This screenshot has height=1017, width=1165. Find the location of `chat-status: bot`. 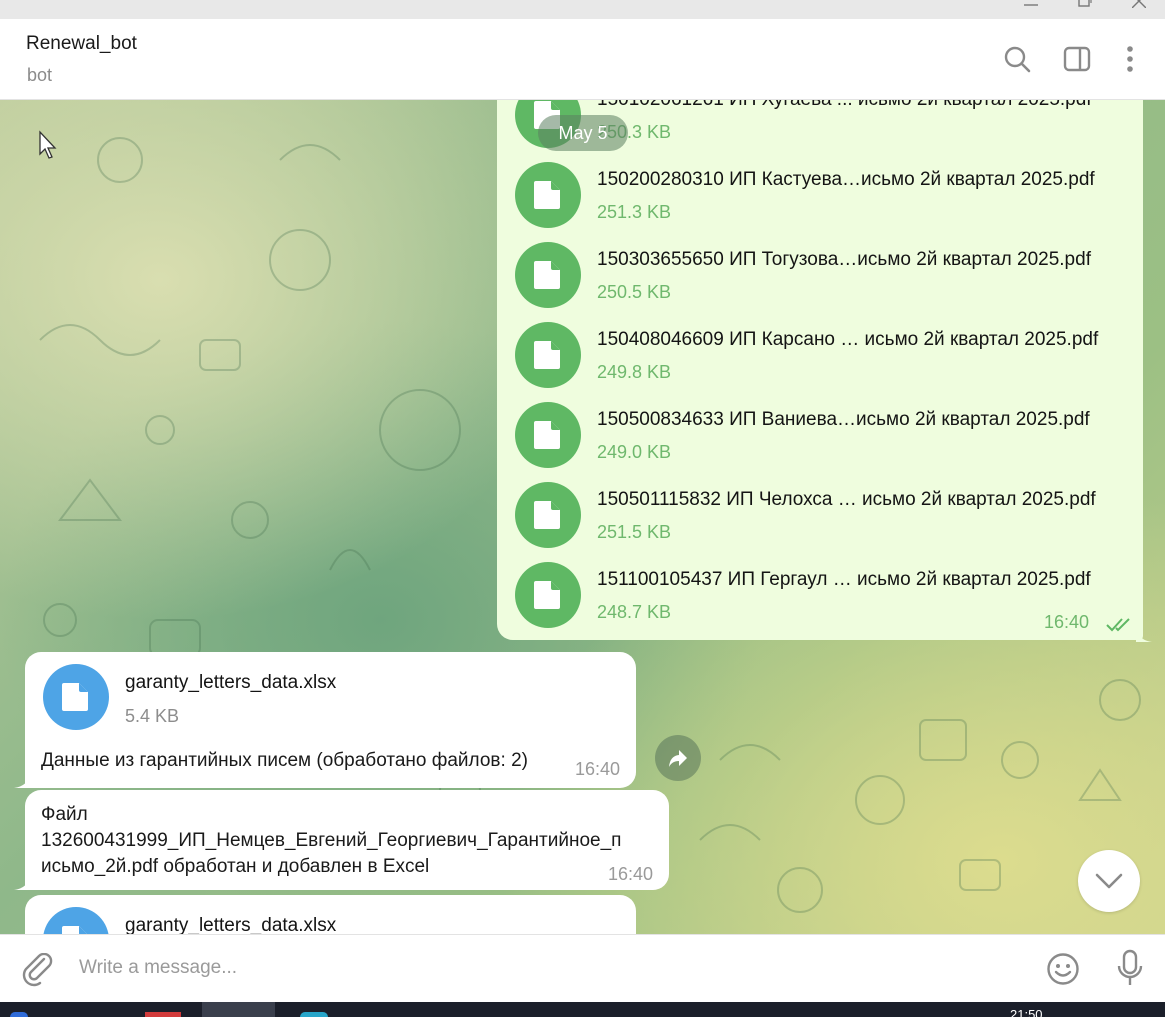

chat-status: bot is located at coordinates (40, 75).